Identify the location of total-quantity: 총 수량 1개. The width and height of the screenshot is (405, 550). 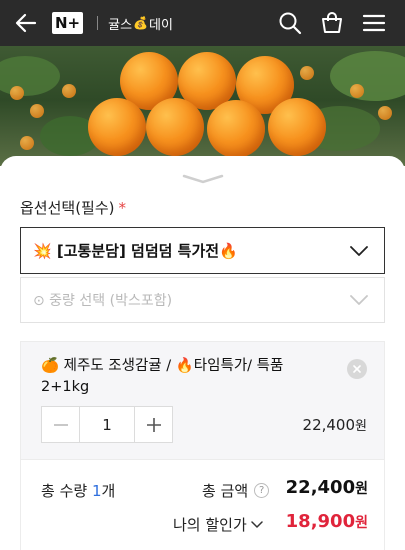
(78, 490).